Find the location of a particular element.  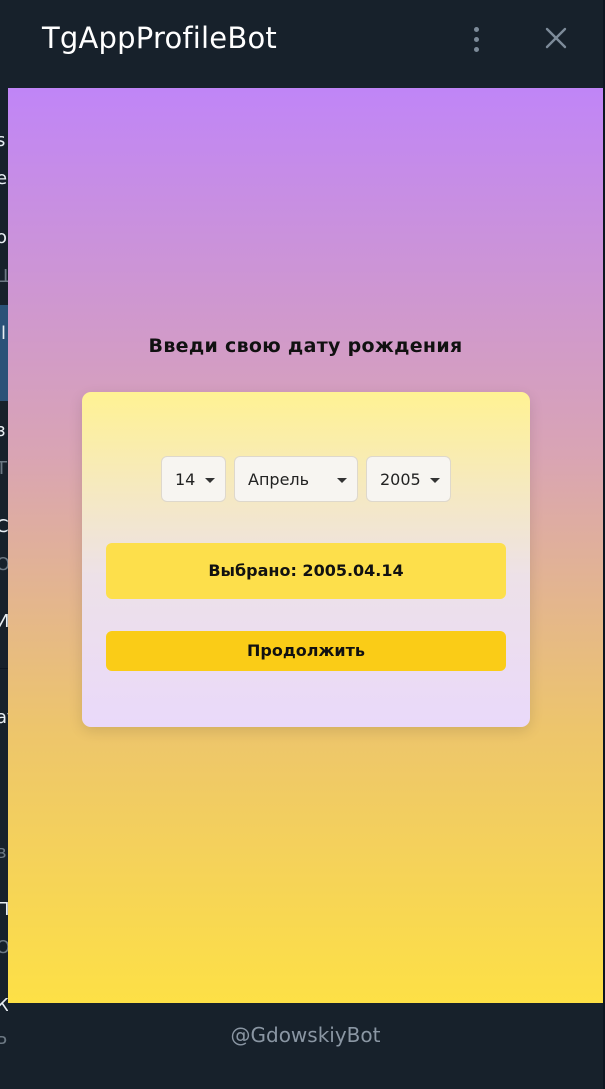

background-text-fragment: Ш is located at coordinates (4, 276).